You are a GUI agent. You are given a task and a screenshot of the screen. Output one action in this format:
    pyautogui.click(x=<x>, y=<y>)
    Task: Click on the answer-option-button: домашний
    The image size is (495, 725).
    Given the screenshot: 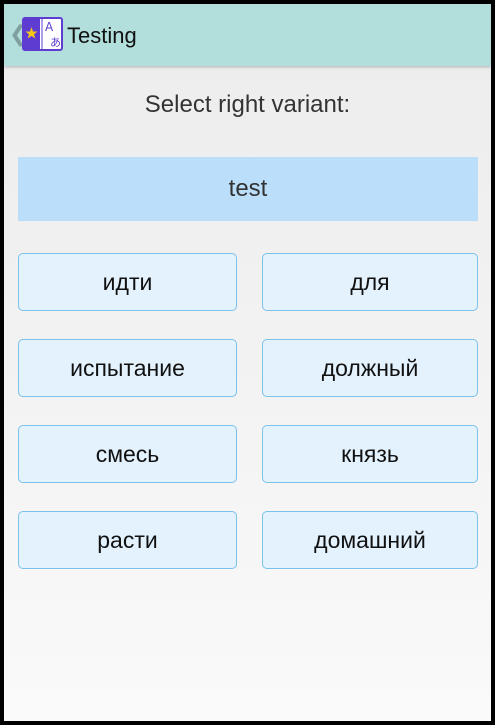 What is the action you would take?
    pyautogui.click(x=370, y=540)
    